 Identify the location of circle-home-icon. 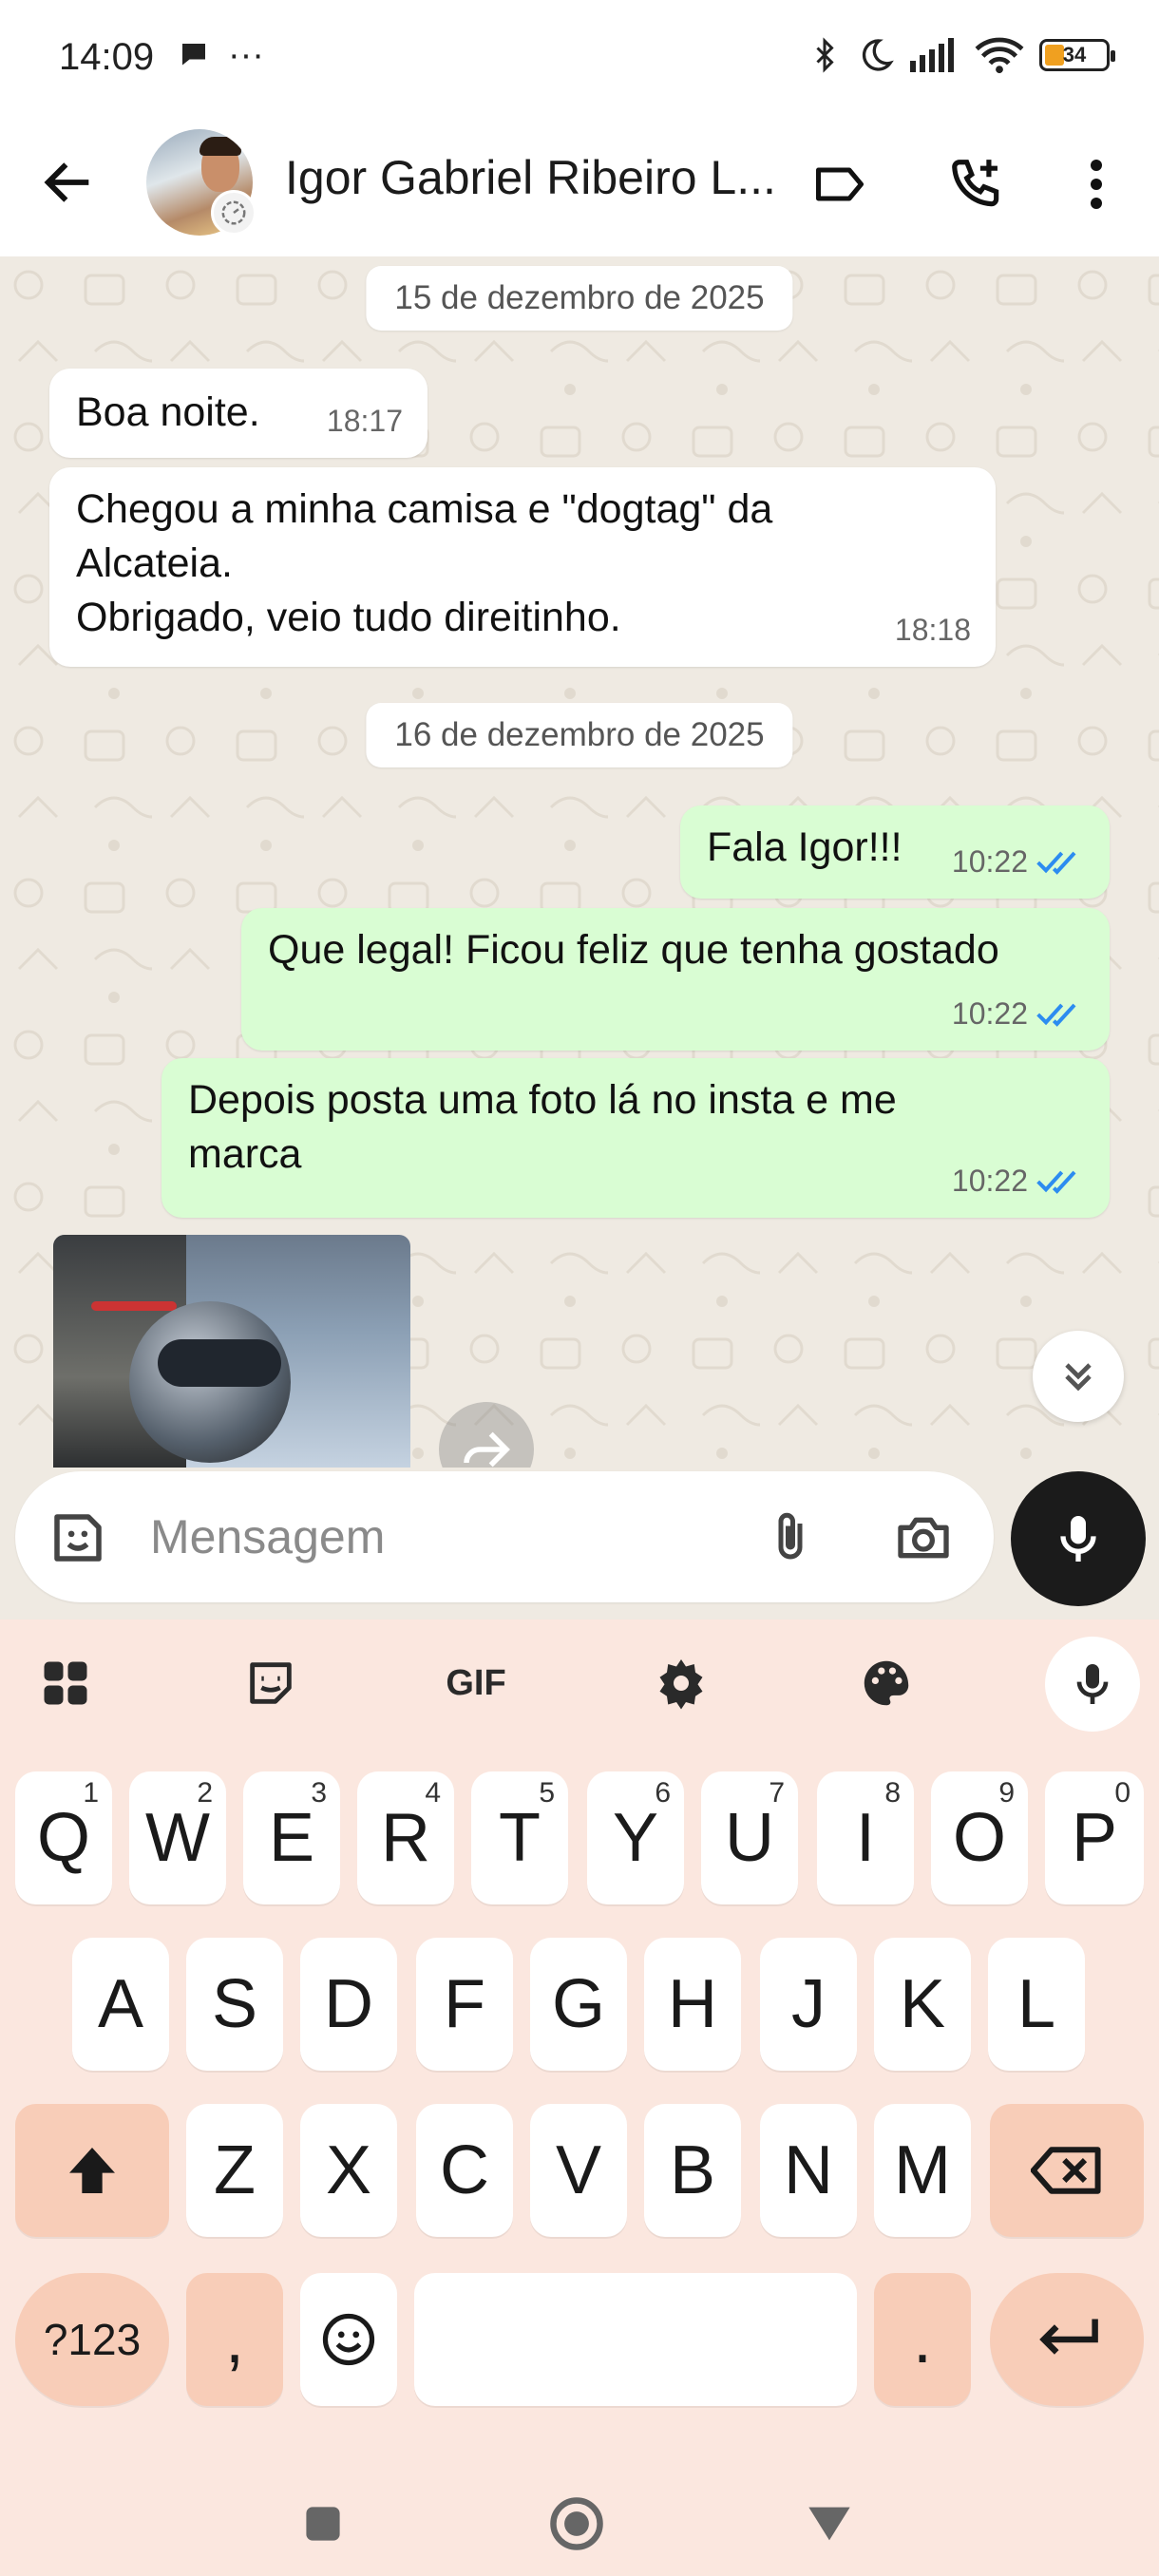
(576, 2523).